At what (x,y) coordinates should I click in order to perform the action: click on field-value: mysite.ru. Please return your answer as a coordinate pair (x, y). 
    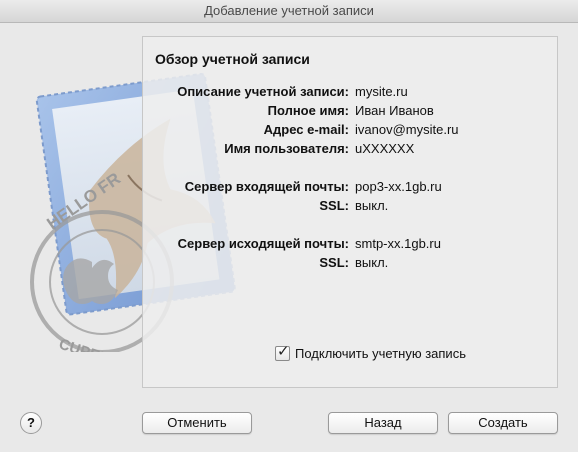
    Looking at the image, I should click on (381, 91).